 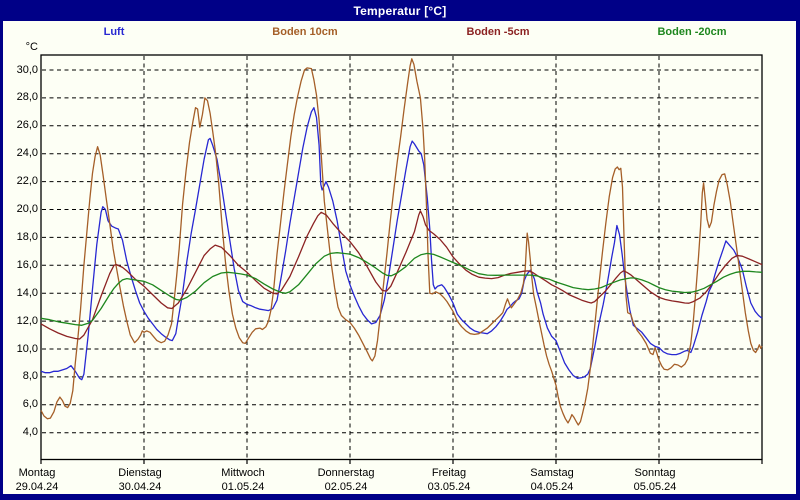 What do you see at coordinates (37, 487) in the screenshot?
I see `x-day-date: 29.04.24` at bounding box center [37, 487].